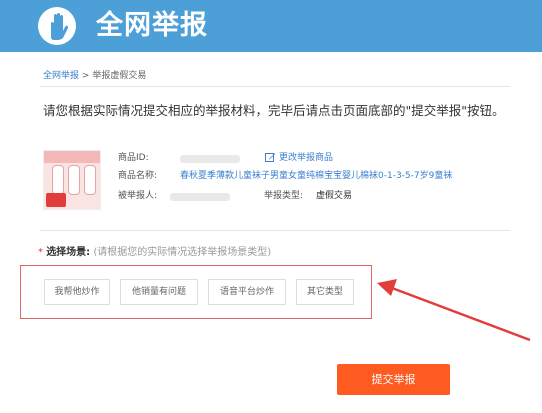 The width and height of the screenshot is (542, 413). What do you see at coordinates (454, 310) in the screenshot?
I see `annotation-arrow` at bounding box center [454, 310].